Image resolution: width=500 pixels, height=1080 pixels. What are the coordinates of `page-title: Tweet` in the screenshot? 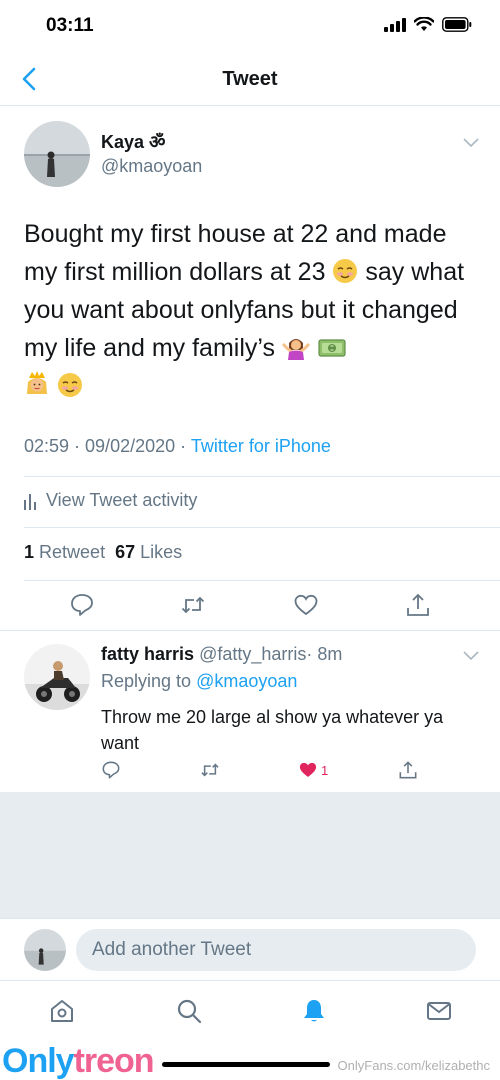 It's located at (250, 79).